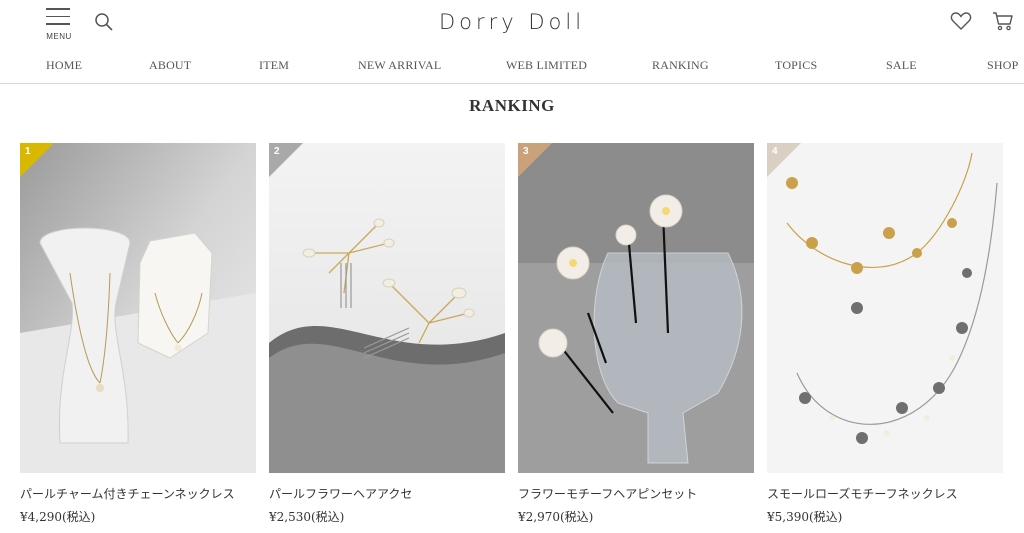  Describe the element at coordinates (64, 65) in the screenshot. I see `nav-home: HOME` at that location.